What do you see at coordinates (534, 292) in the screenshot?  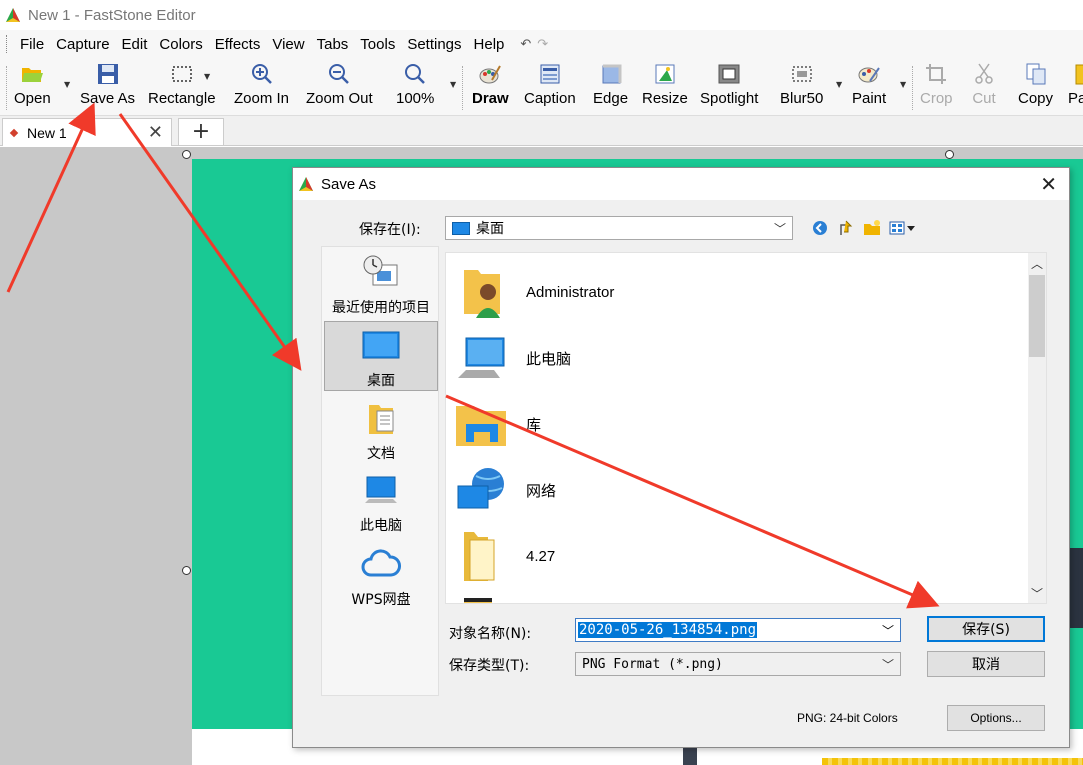 I see `list-item: Administrator` at bounding box center [534, 292].